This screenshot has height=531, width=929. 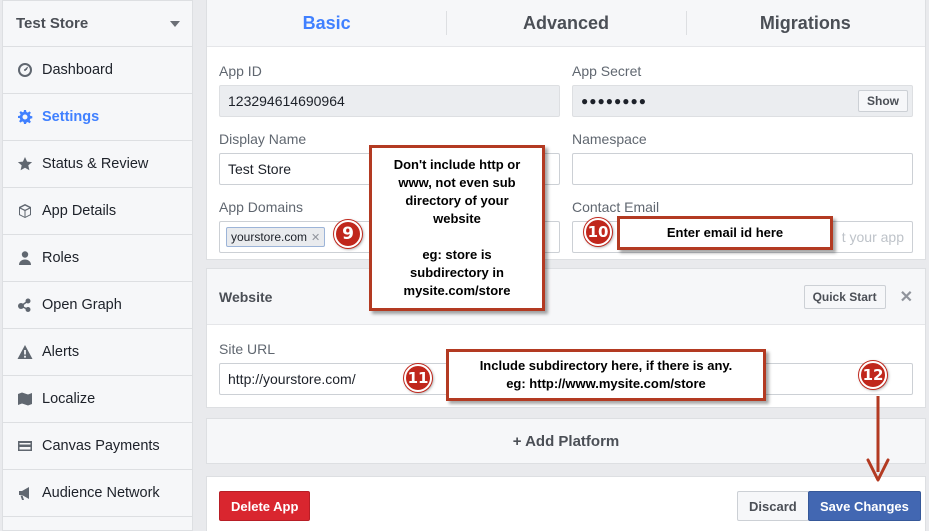 I want to click on gear-icon, so click(x=25, y=117).